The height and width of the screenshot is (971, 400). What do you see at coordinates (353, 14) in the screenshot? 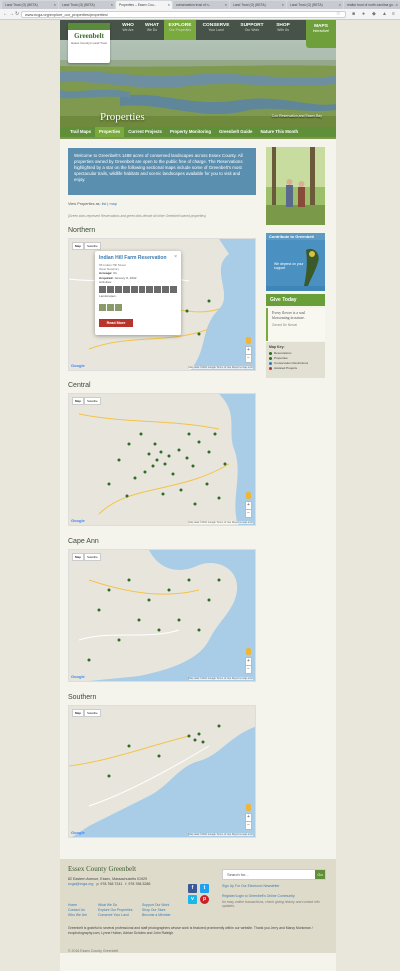
I see `extension-icon: ■` at bounding box center [353, 14].